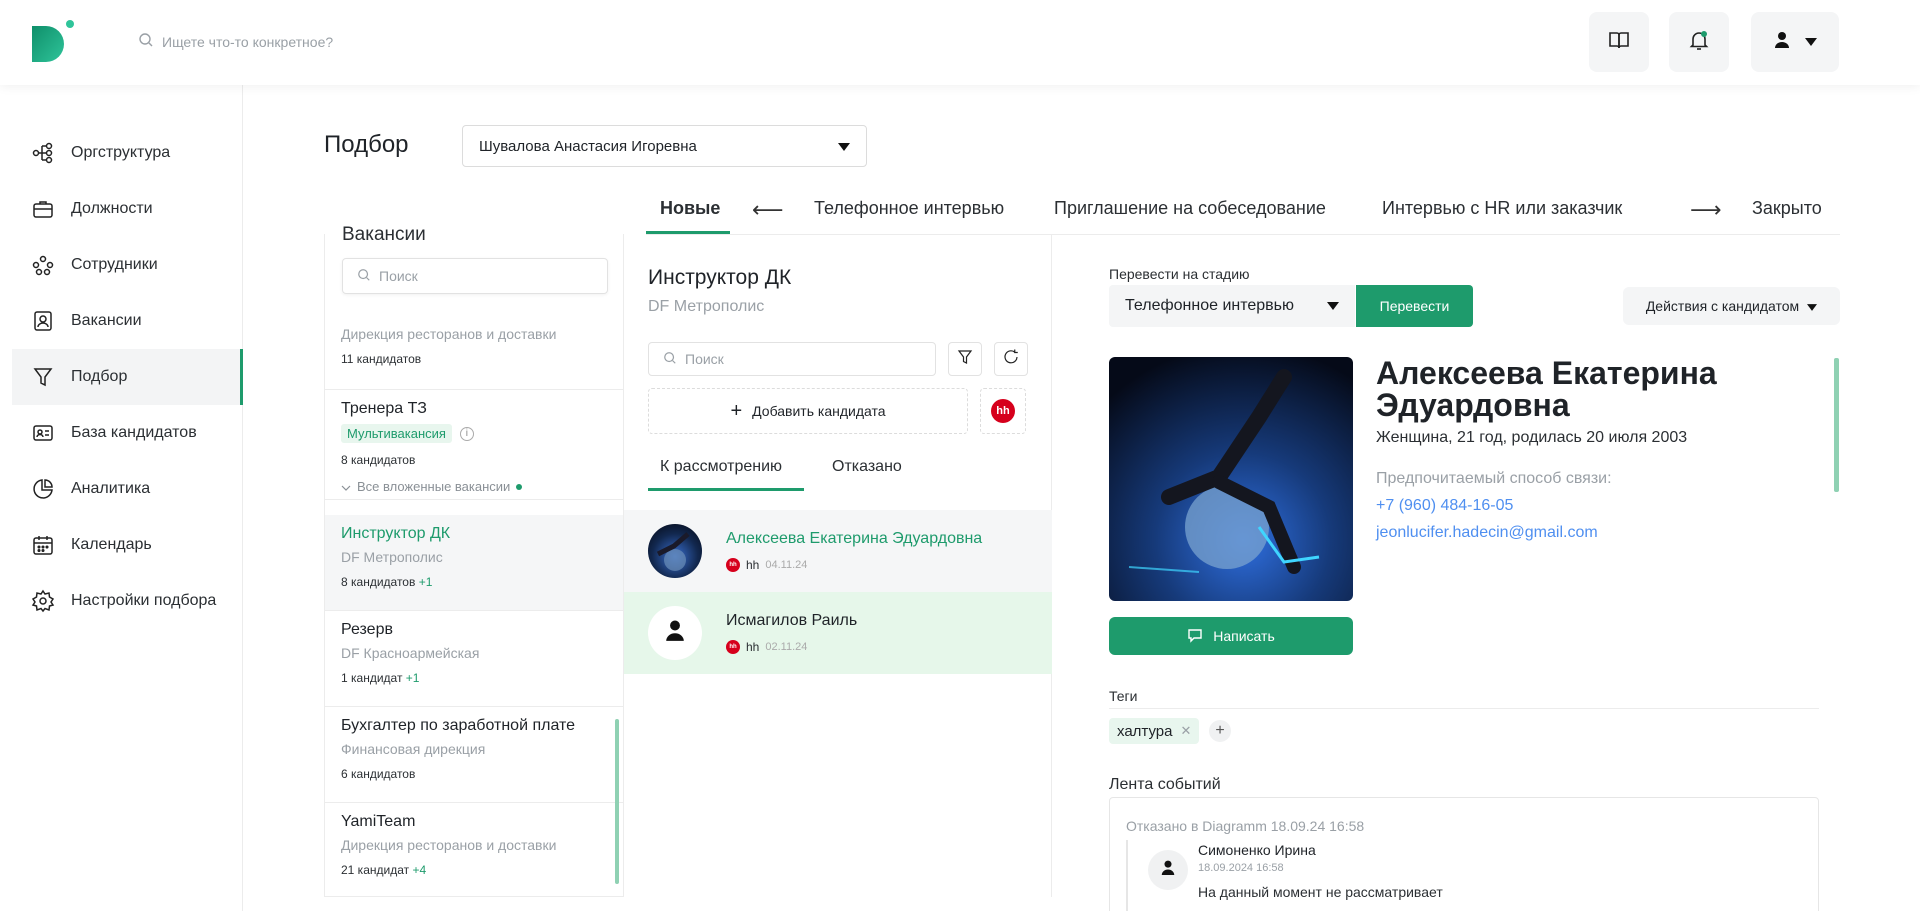  I want to click on arrow-right-icon: ⟶, so click(1706, 210).